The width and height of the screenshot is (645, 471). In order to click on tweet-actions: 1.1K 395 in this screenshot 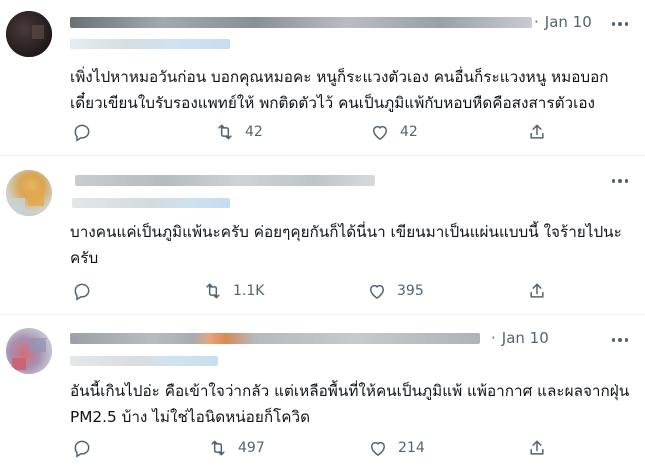, I will do `click(320, 291)`.